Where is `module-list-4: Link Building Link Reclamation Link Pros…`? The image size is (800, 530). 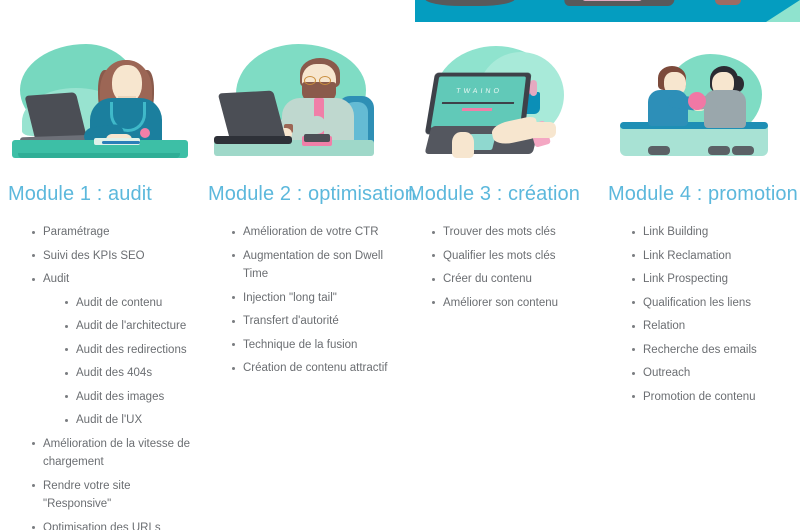 module-list-4: Link Building Link Reclamation Link Pros… is located at coordinates (700, 314).